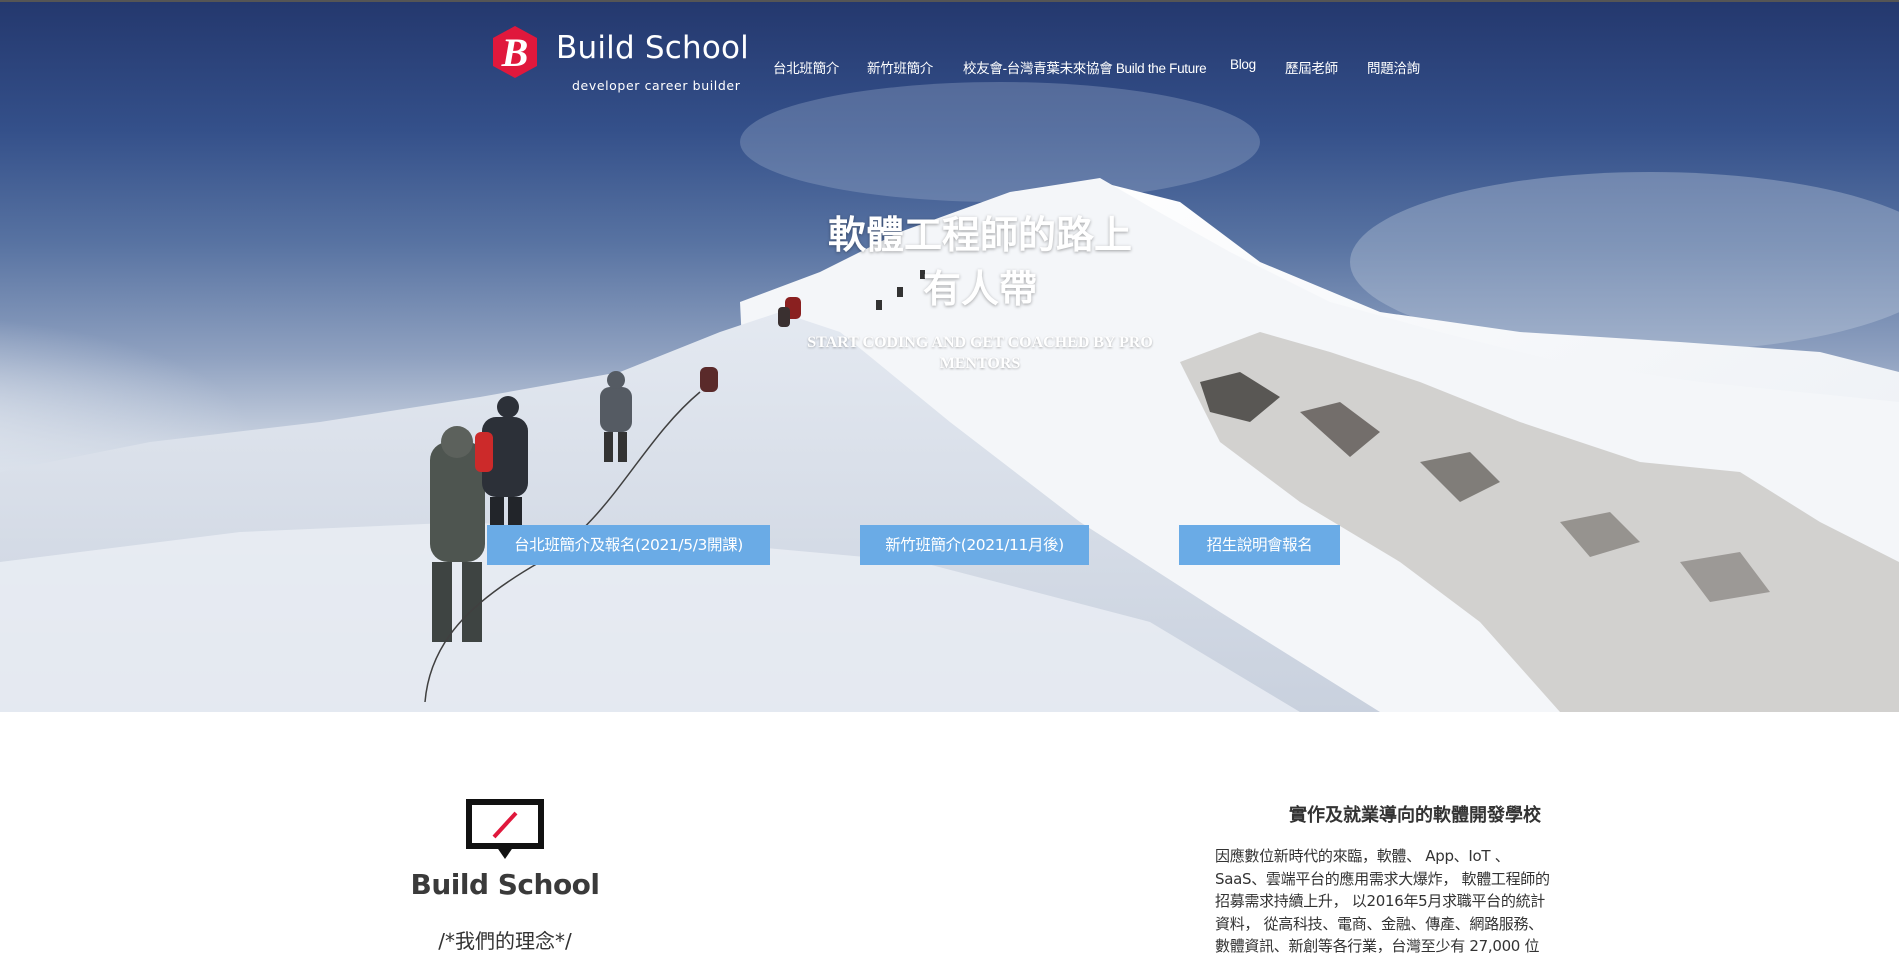  Describe the element at coordinates (505, 829) in the screenshot. I see `slash-screen-icon` at that location.